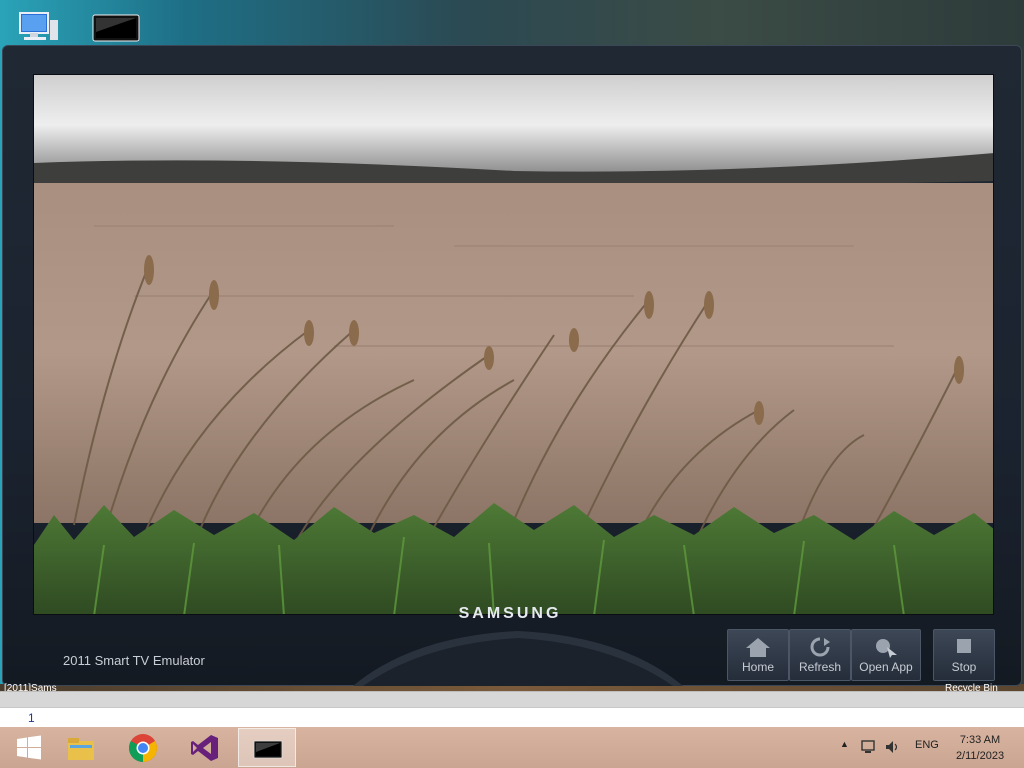 The image size is (1024, 768). I want to click on chrome-icon, so click(143, 748).